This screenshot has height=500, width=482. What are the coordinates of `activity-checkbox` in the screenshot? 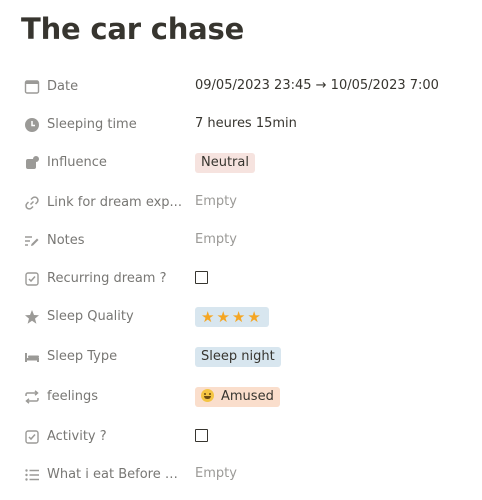 It's located at (201, 435).